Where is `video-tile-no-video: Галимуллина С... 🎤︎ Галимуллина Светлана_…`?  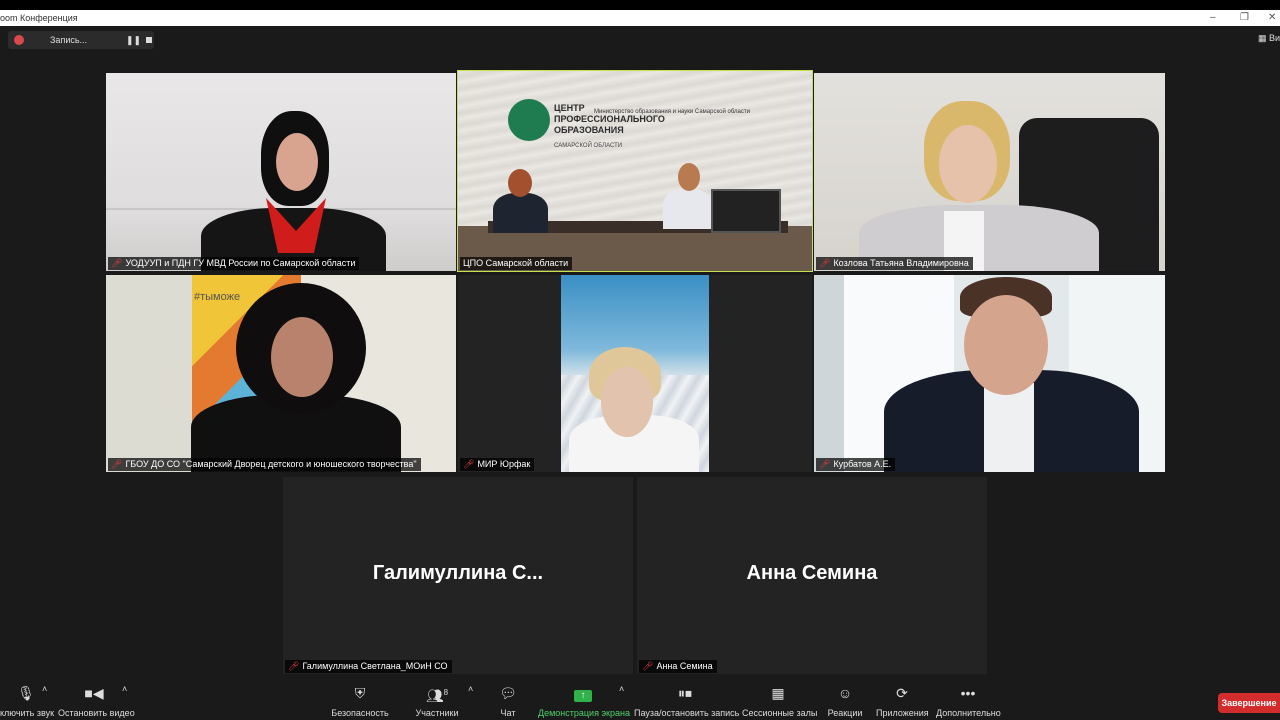 video-tile-no-video: Галимуллина С... 🎤︎ Галимуллина Светлана_… is located at coordinates (458, 575).